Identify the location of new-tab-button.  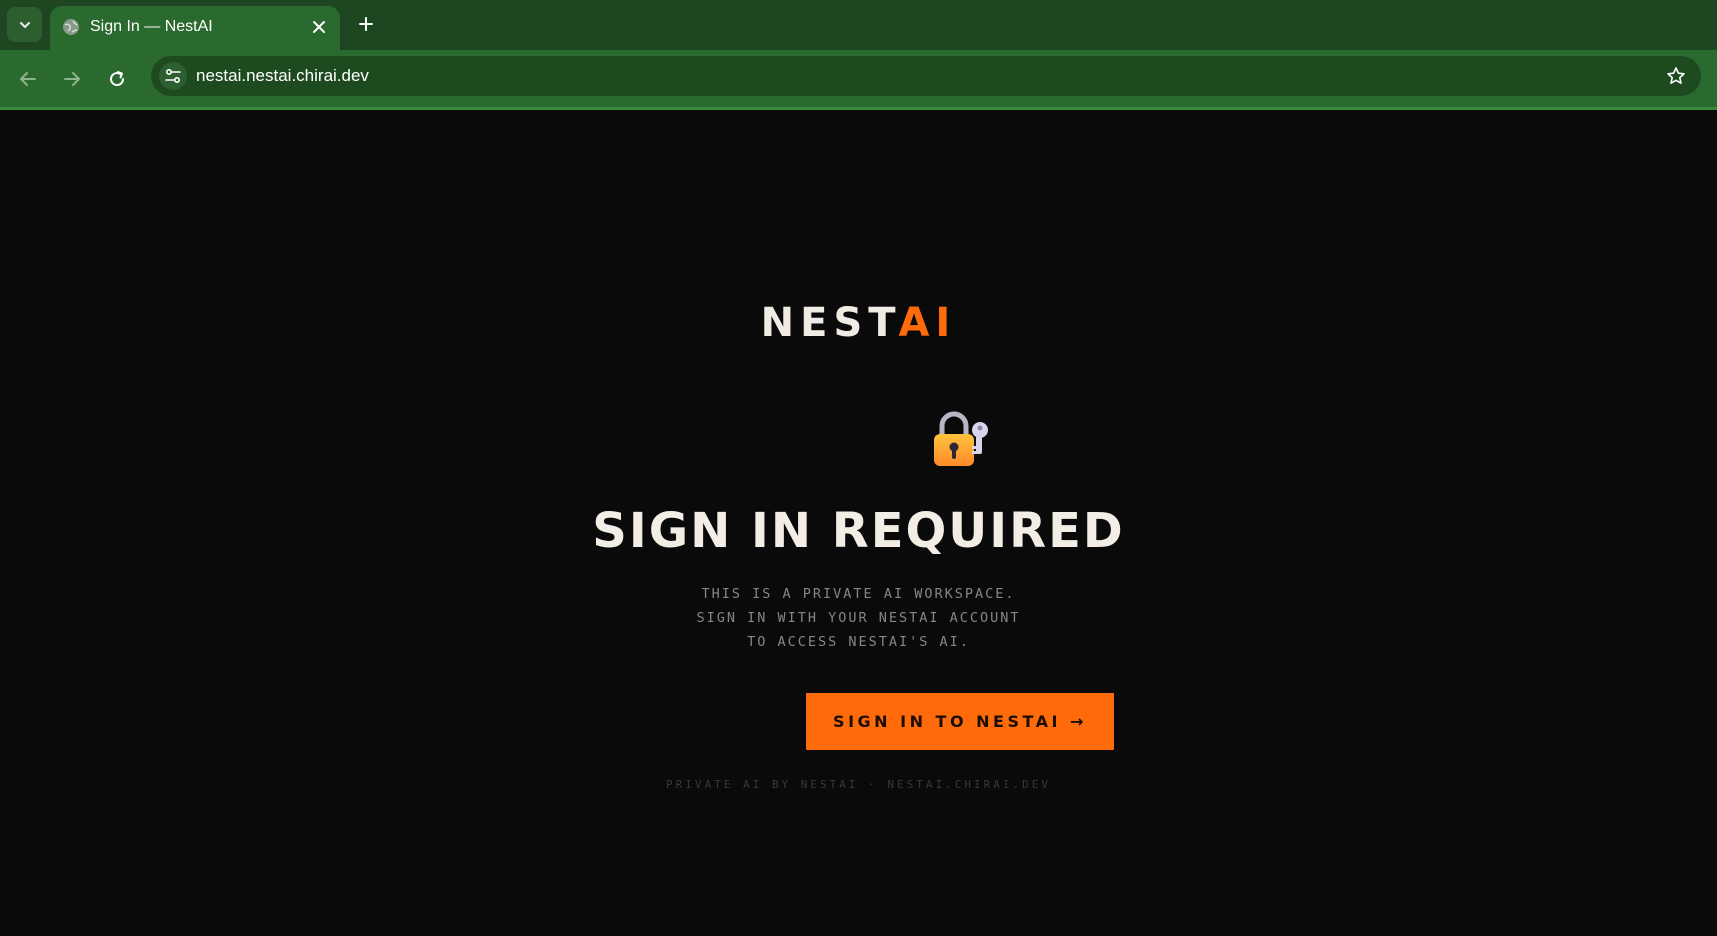
(366, 24).